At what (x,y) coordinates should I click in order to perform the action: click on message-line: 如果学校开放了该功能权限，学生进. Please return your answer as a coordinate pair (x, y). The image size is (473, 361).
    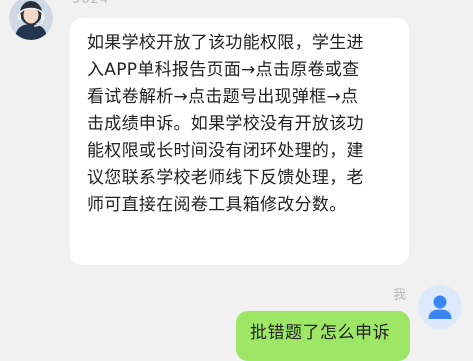
    Looking at the image, I should click on (225, 43).